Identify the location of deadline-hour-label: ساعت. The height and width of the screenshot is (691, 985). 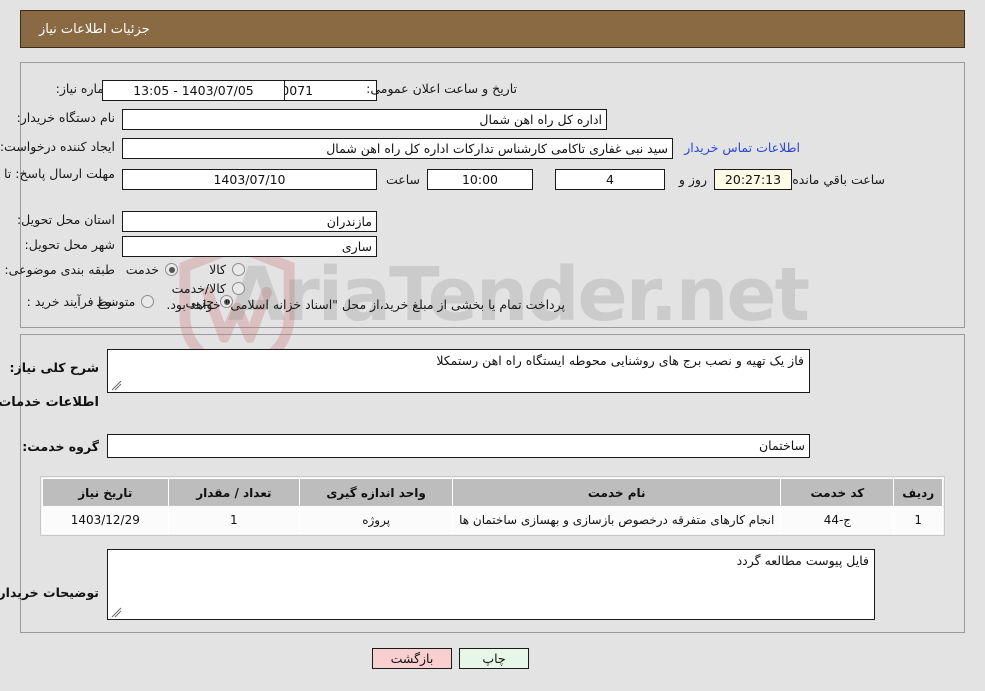
(402, 179).